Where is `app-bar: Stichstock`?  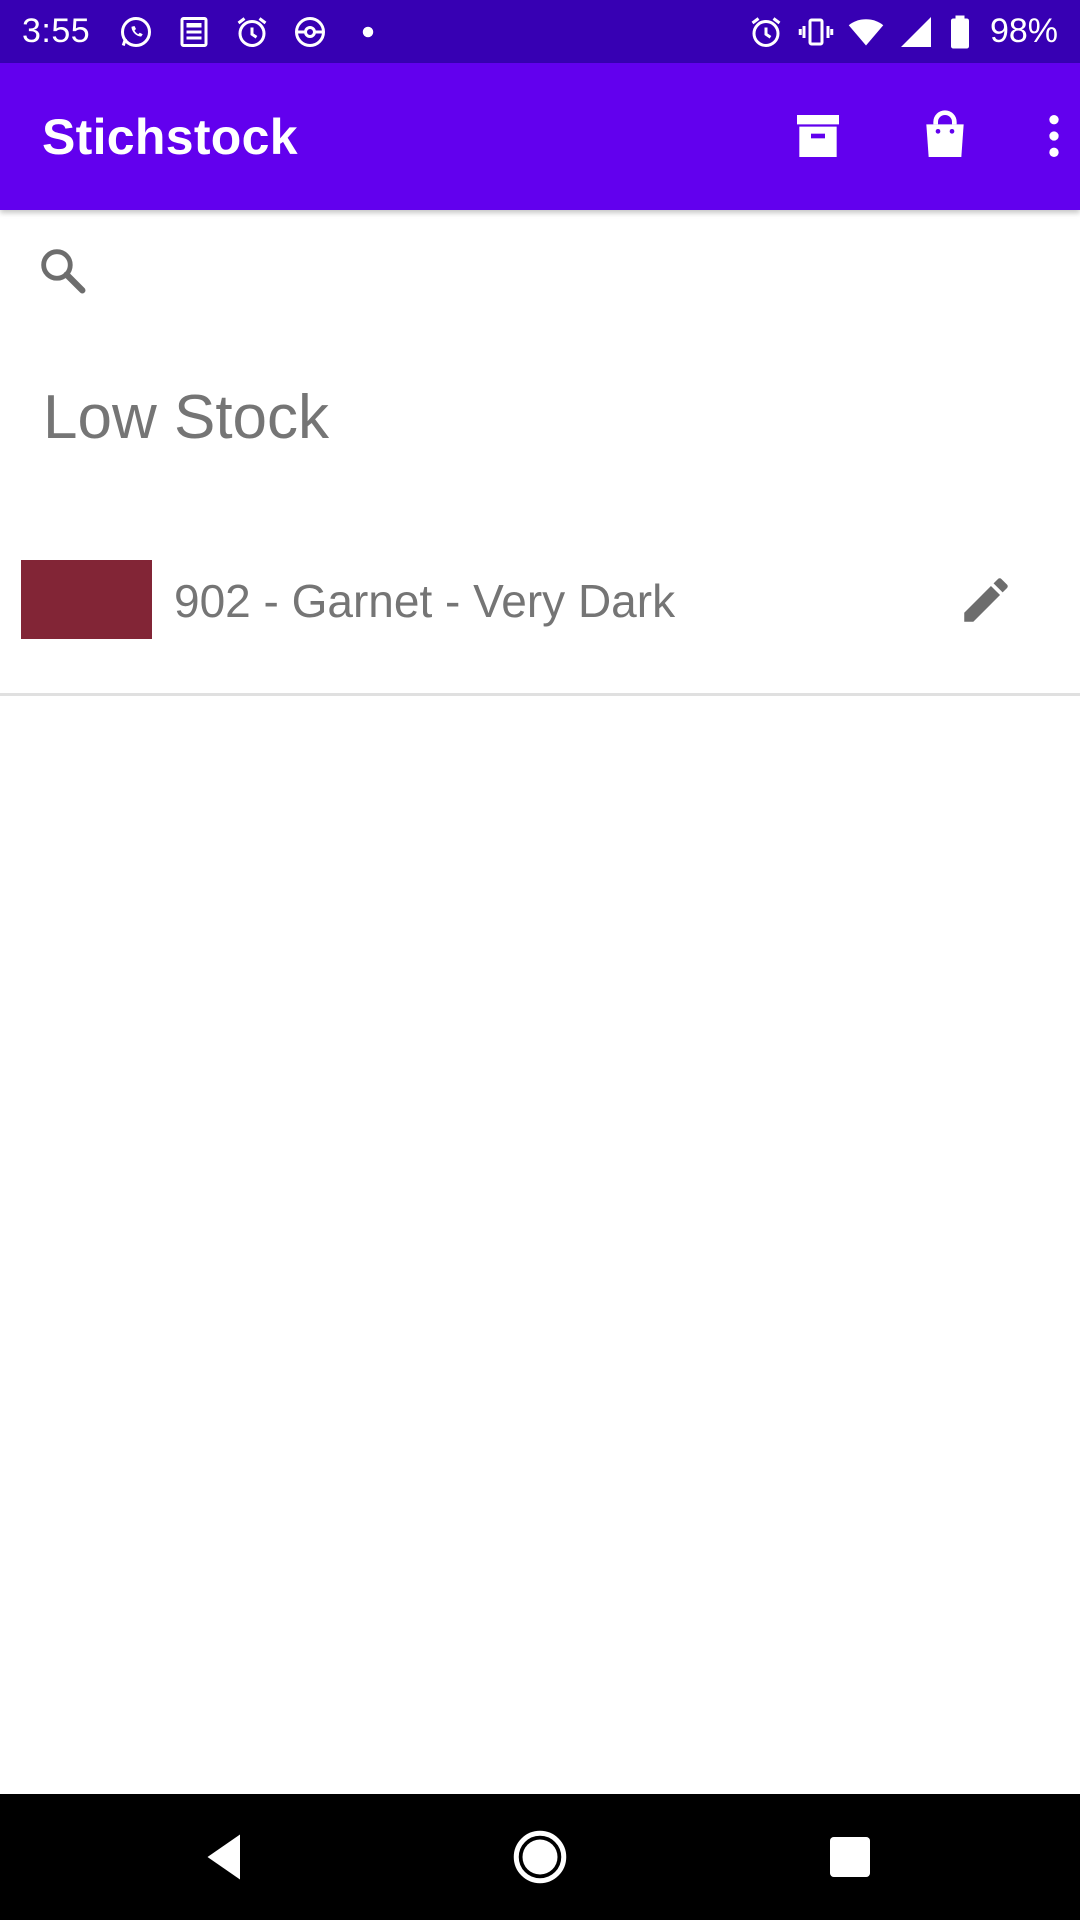
app-bar: Stichstock is located at coordinates (540, 136).